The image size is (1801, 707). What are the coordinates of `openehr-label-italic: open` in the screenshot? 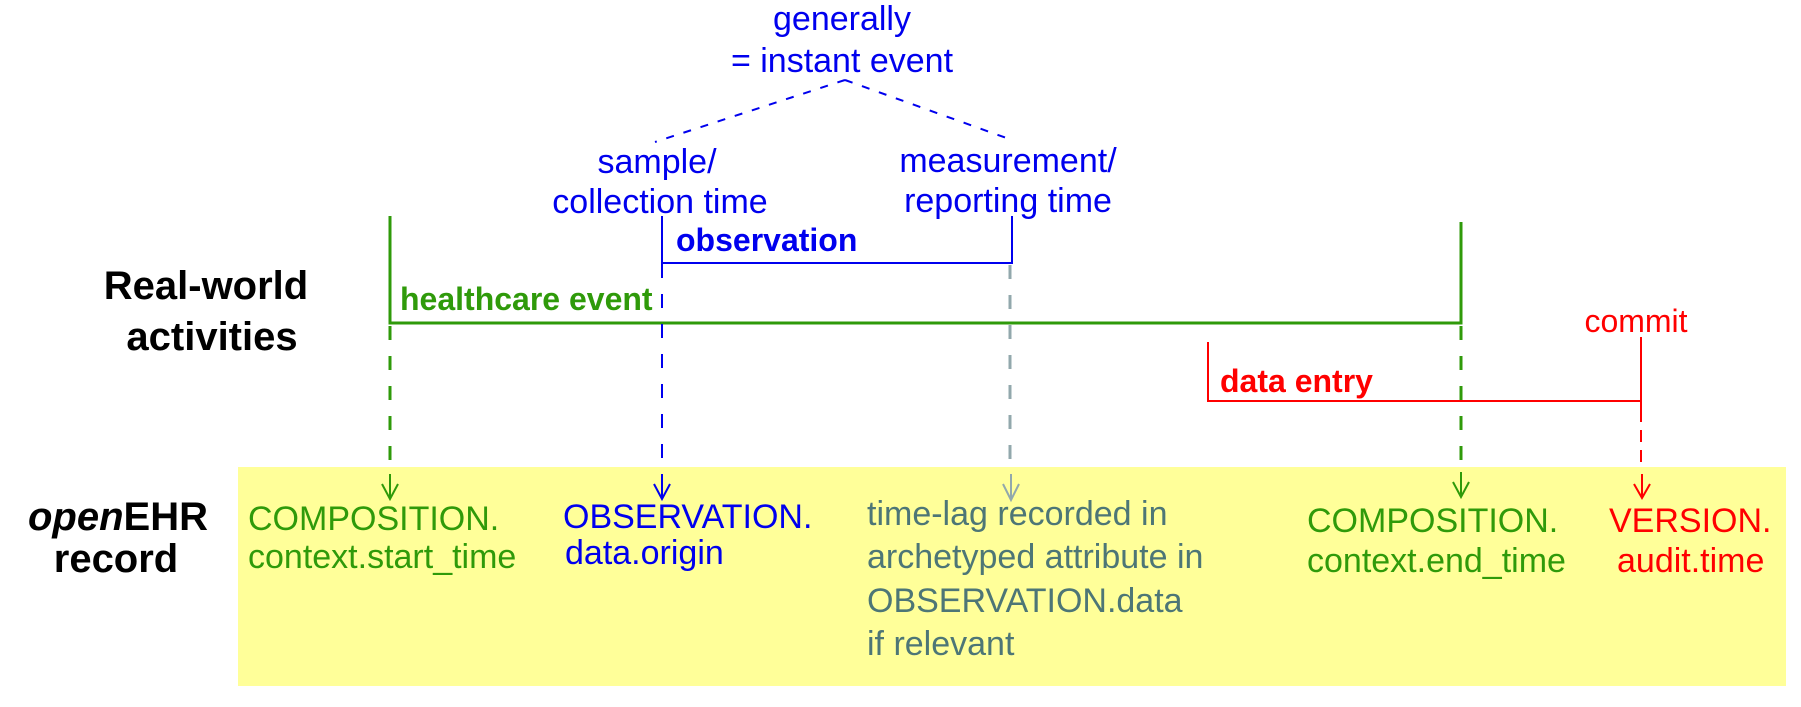 It's located at (76, 517).